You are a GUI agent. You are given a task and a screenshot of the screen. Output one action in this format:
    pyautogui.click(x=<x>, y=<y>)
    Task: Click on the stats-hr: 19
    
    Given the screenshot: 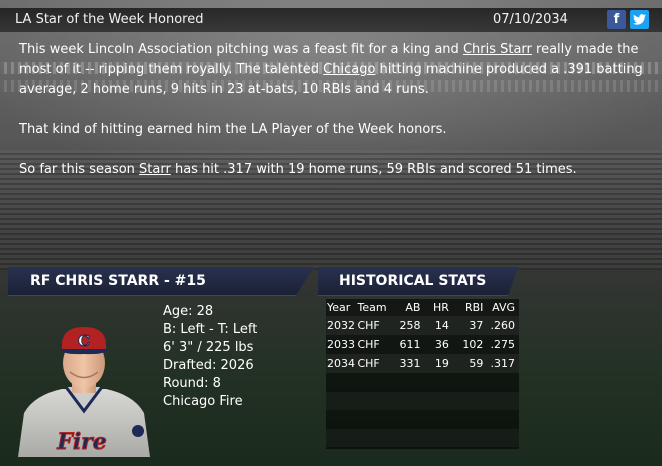 What is the action you would take?
    pyautogui.click(x=434, y=363)
    